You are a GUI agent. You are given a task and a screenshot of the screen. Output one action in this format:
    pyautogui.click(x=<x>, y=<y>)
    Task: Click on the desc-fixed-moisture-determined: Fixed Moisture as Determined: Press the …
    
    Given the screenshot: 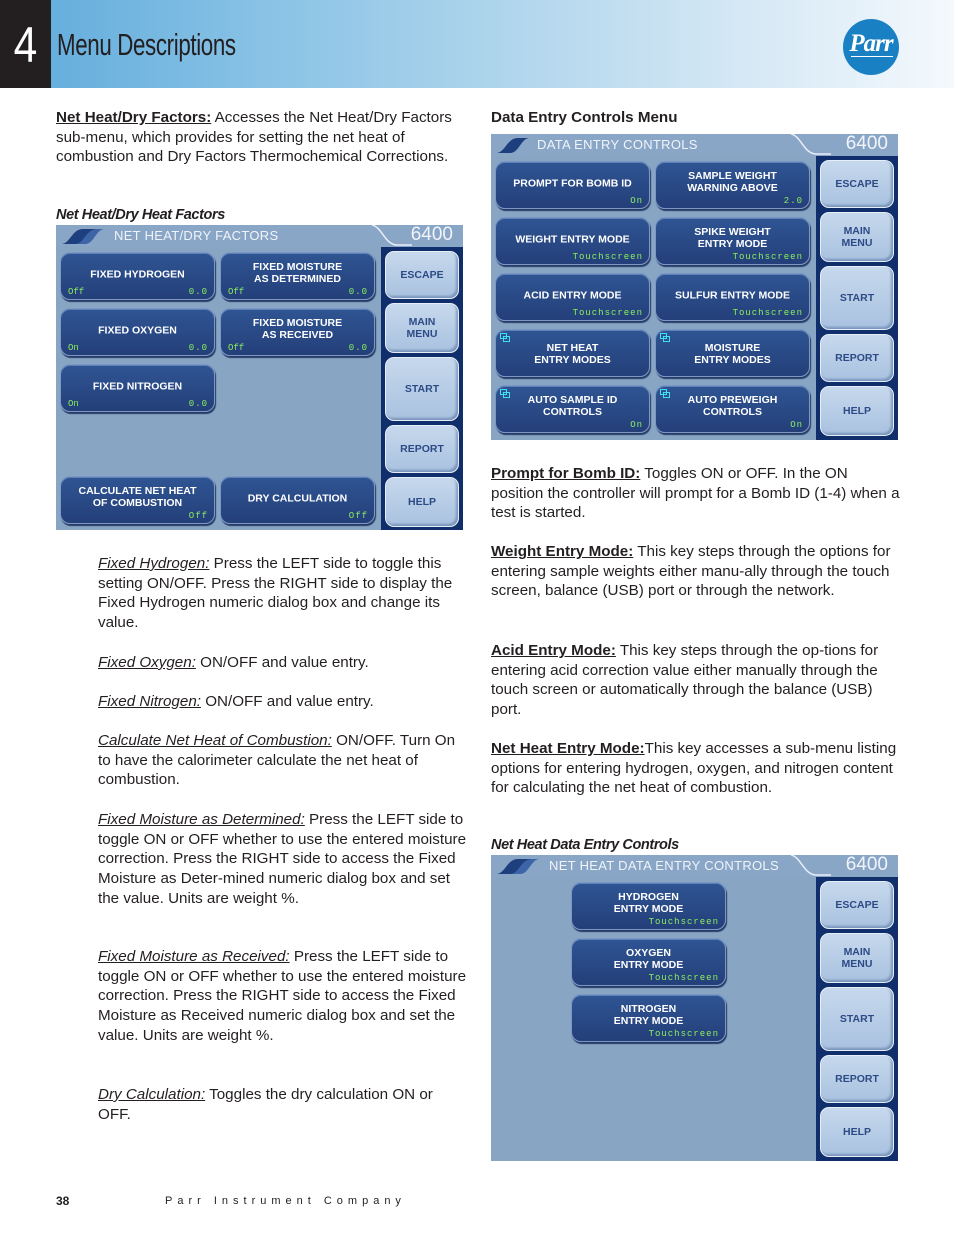 What is the action you would take?
    pyautogui.click(x=283, y=859)
    